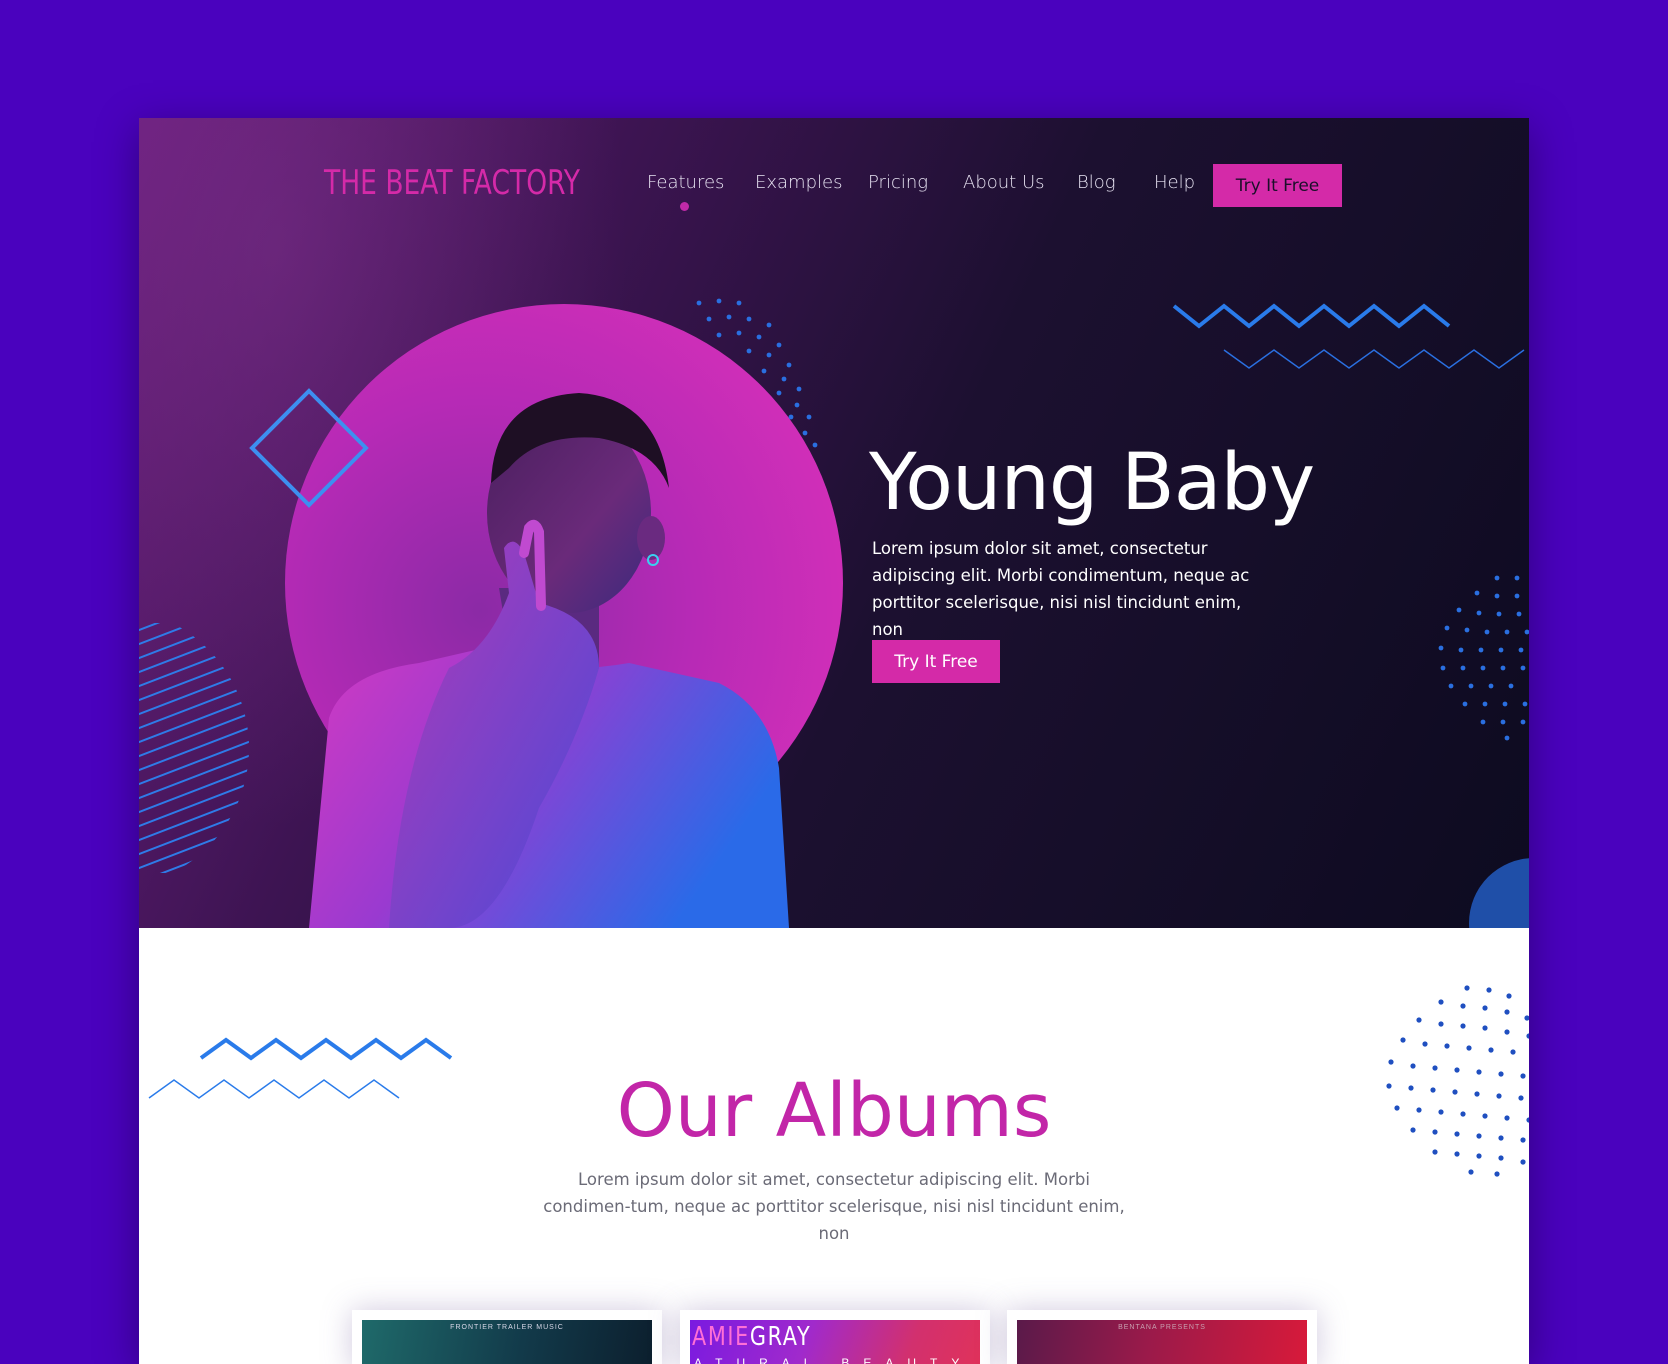 This screenshot has height=1364, width=1668. Describe the element at coordinates (452, 183) in the screenshot. I see `brand-logo: THE BEAT FACTORY` at that location.